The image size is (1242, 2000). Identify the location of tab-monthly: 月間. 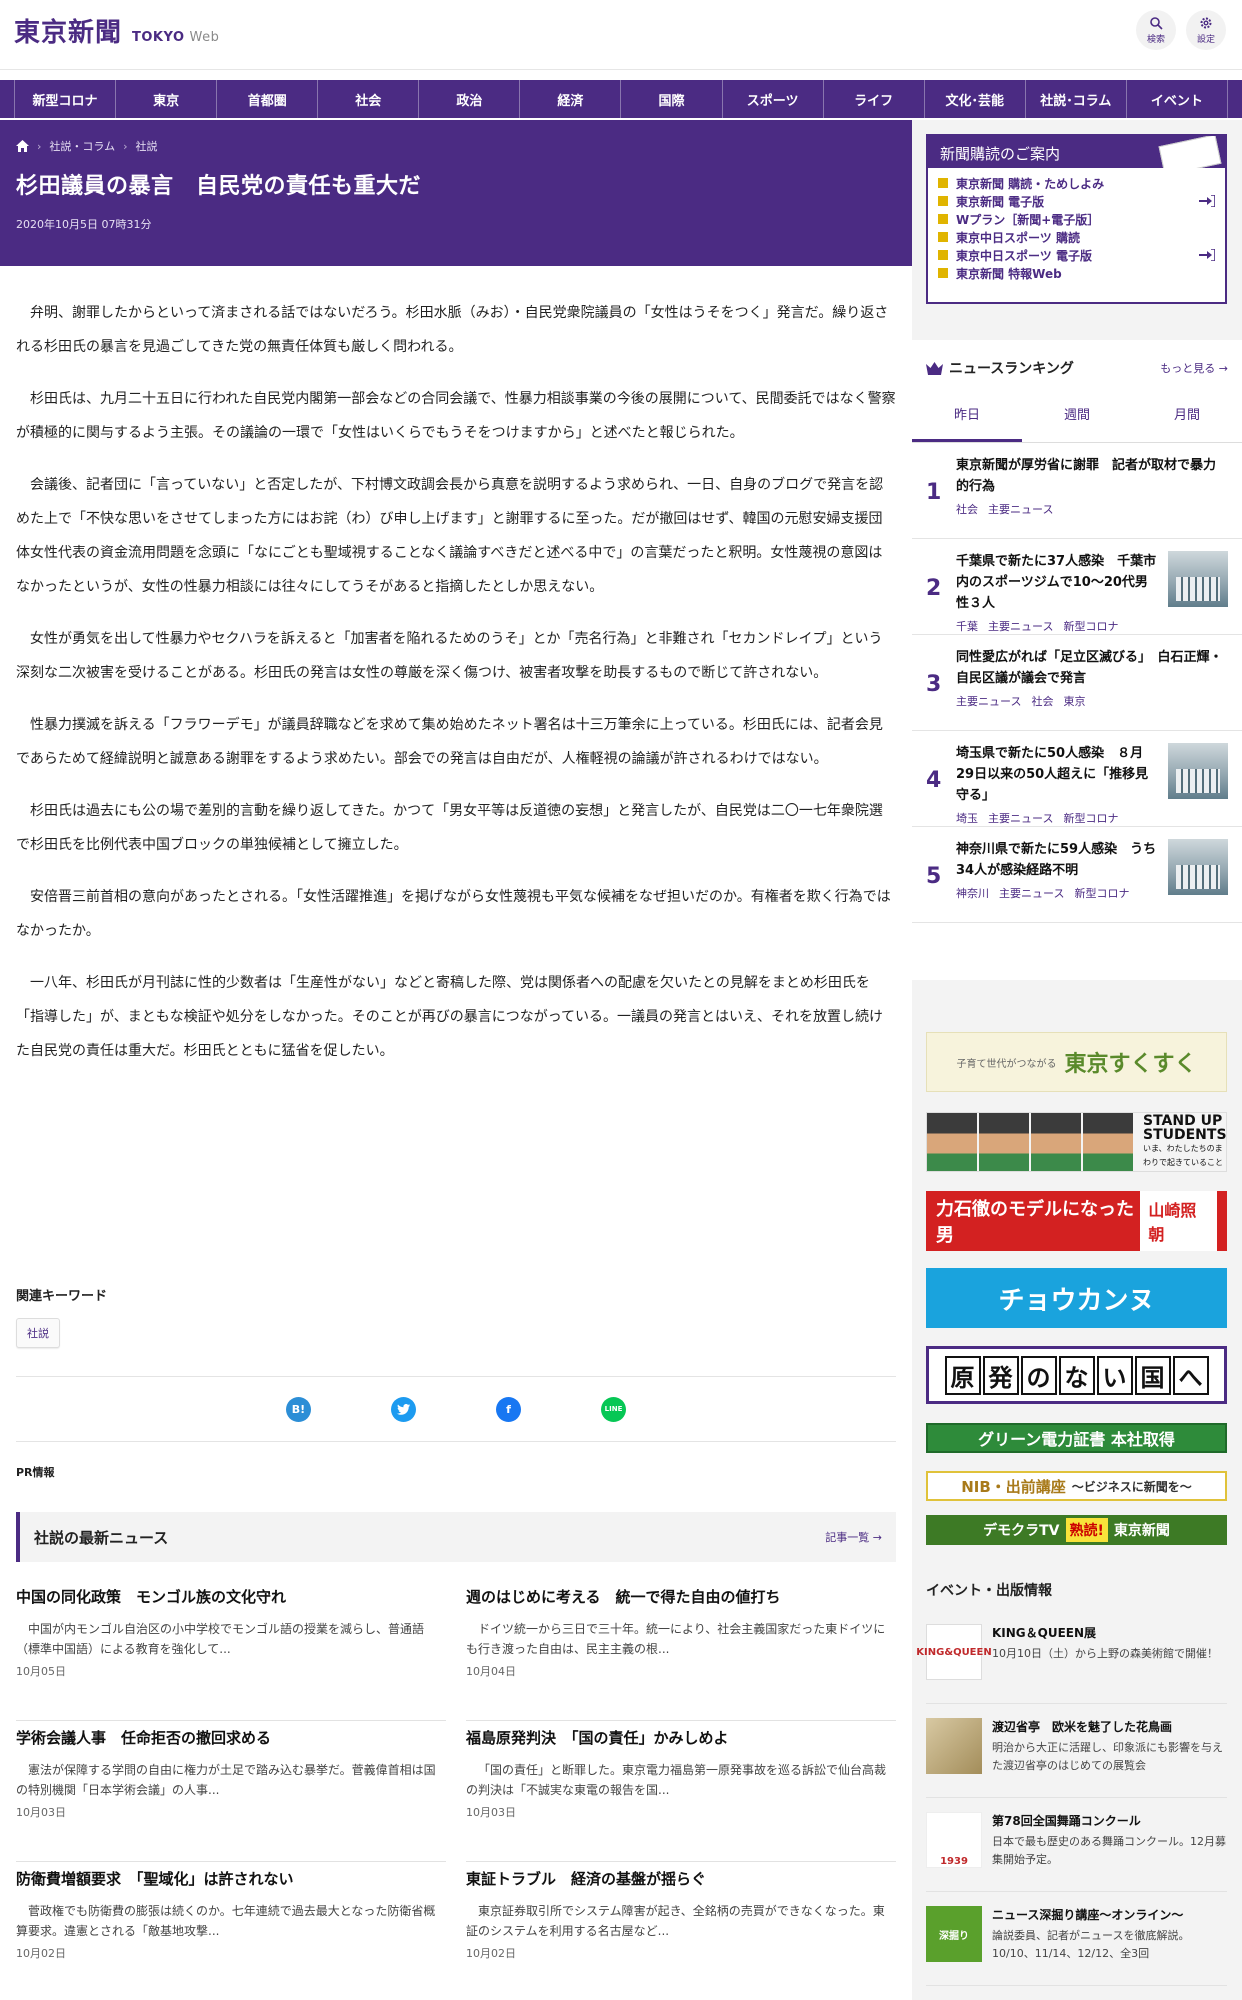
(1187, 417).